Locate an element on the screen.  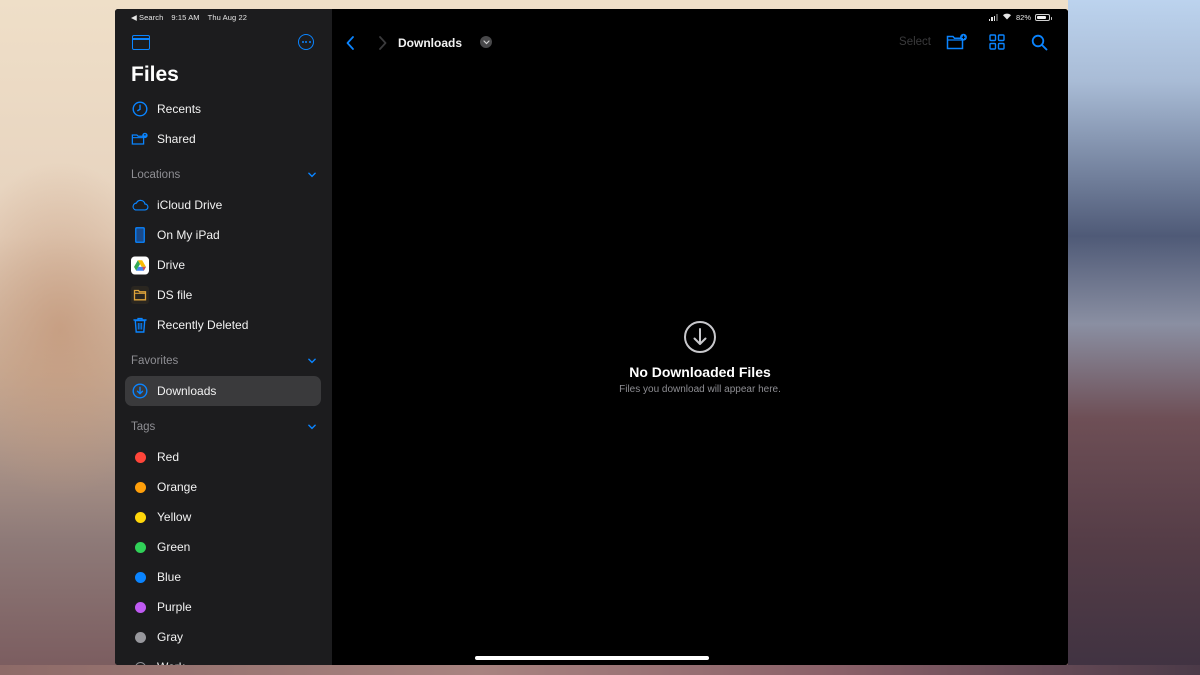
sidebar-item-label: Downloads is located at coordinates (187, 391).